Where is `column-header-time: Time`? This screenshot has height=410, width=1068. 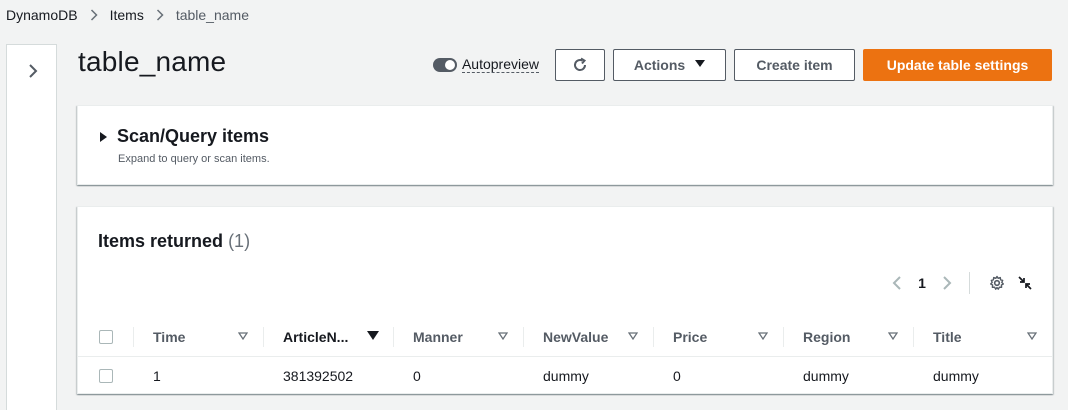
column-header-time: Time is located at coordinates (198, 337).